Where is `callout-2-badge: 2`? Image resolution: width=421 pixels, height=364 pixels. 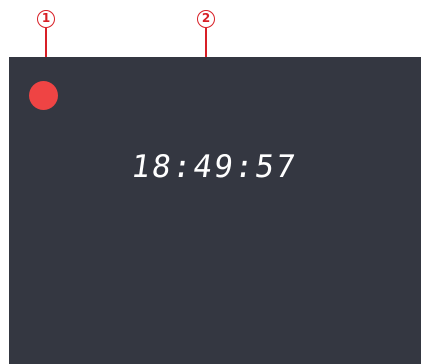
callout-2-badge: 2 is located at coordinates (206, 19).